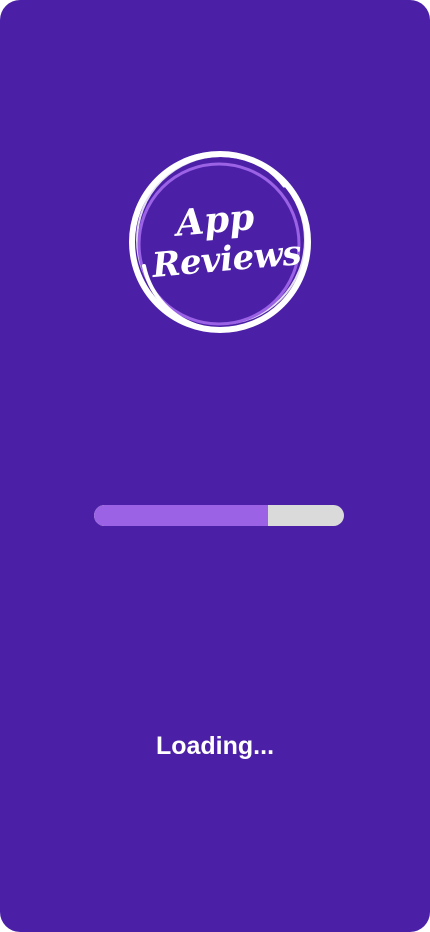 Image resolution: width=430 pixels, height=932 pixels. Describe the element at coordinates (215, 220) in the screenshot. I see `logo-text-app: App` at that location.